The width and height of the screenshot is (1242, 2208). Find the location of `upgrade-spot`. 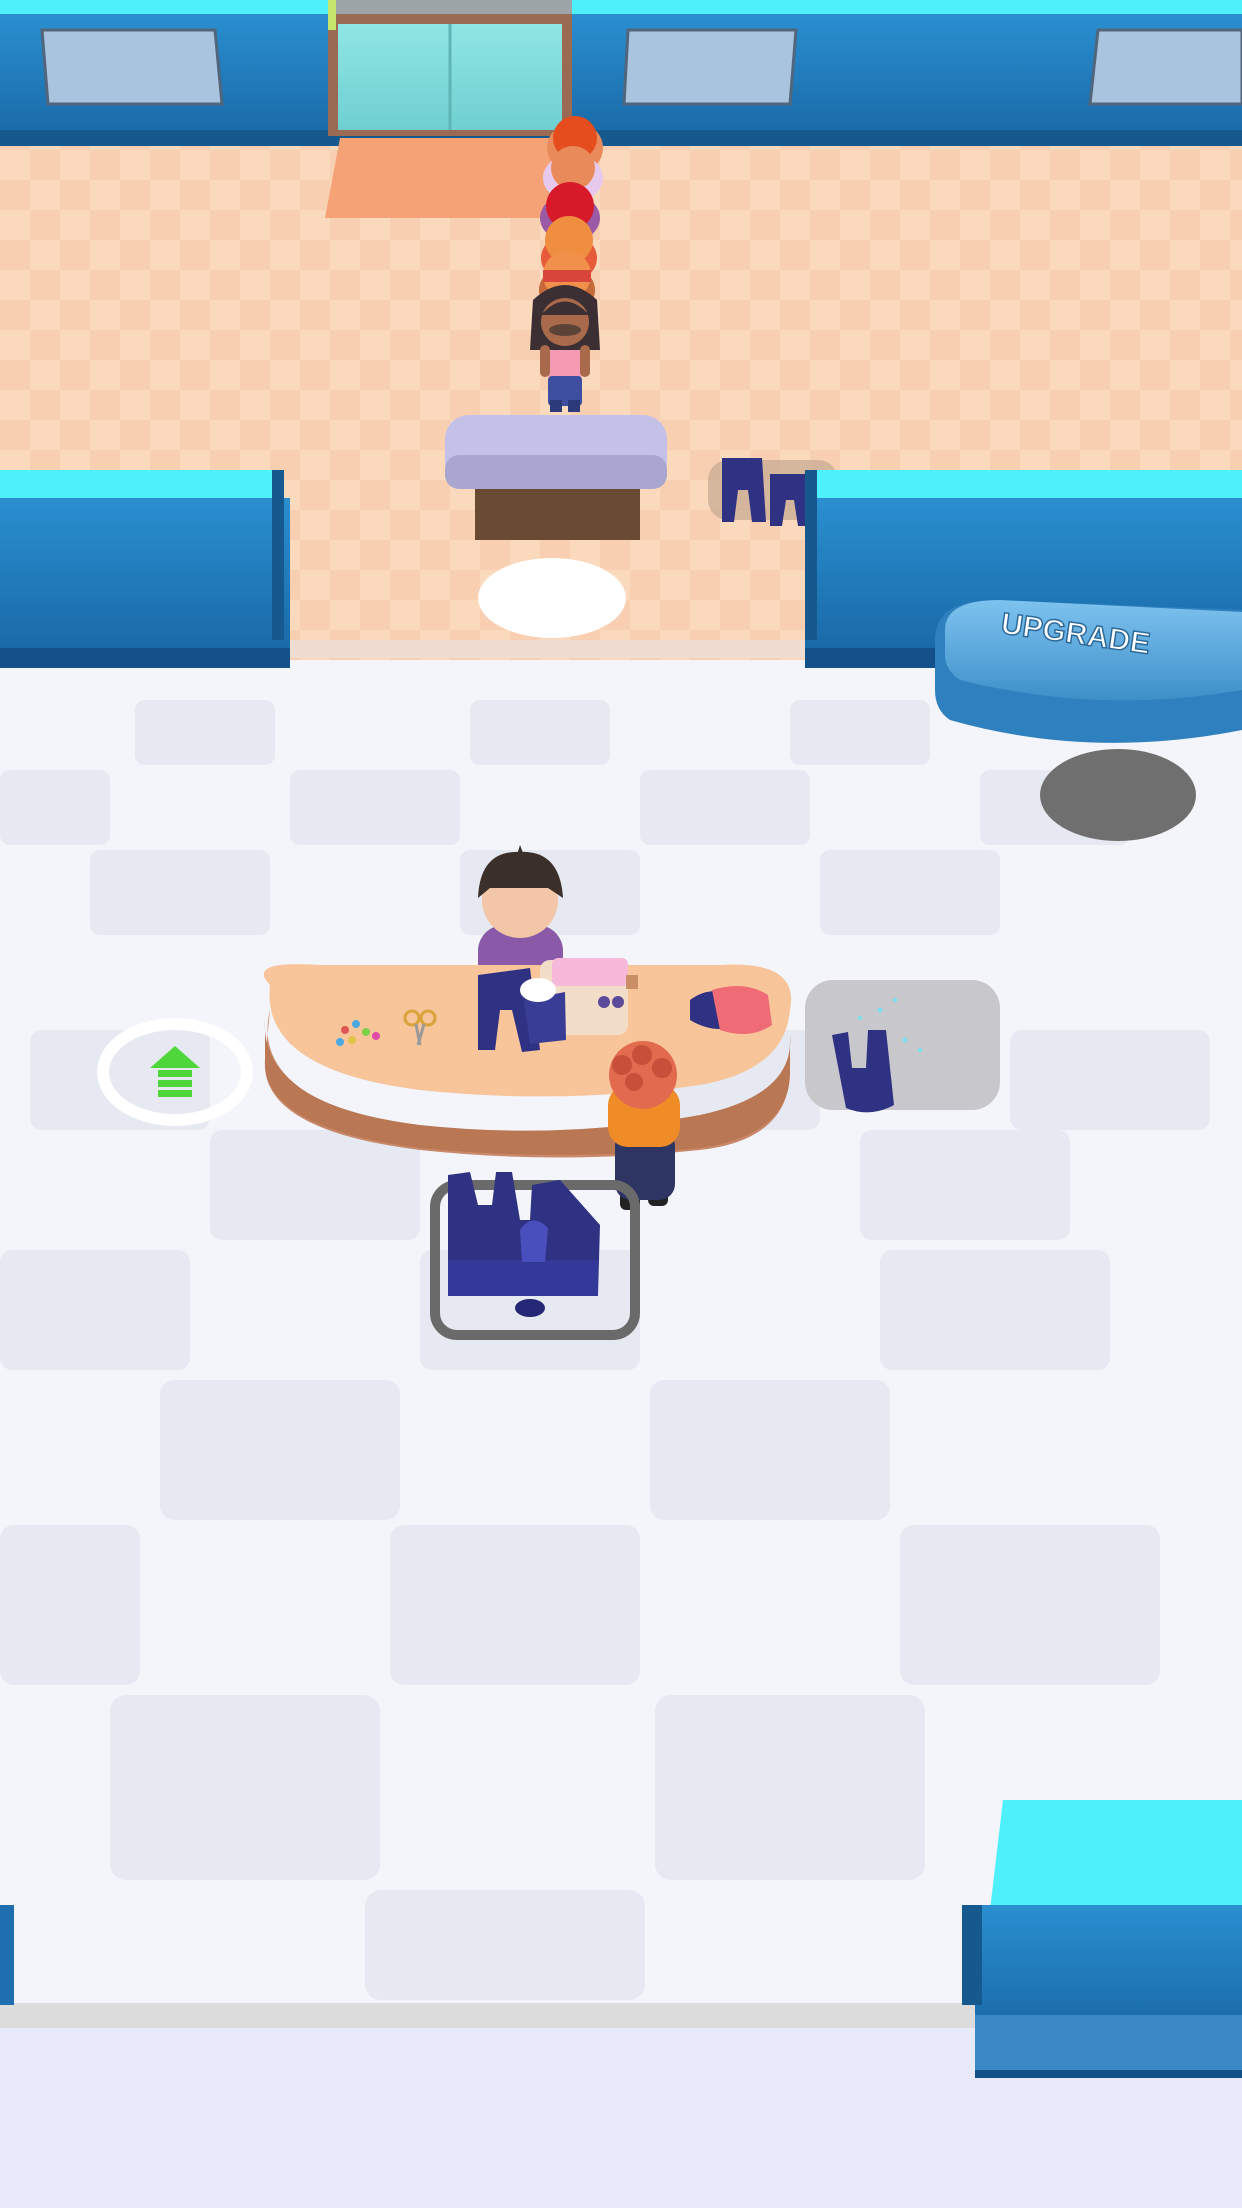

upgrade-spot is located at coordinates (1118, 795).